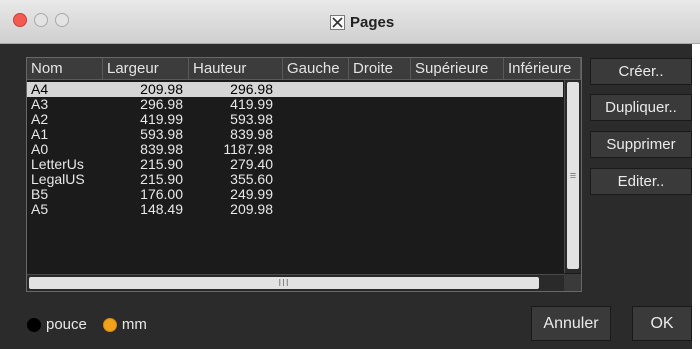 This screenshot has width=700, height=349. Describe the element at coordinates (542, 68) in the screenshot. I see `column-header-inferieure: Inférieure` at that location.